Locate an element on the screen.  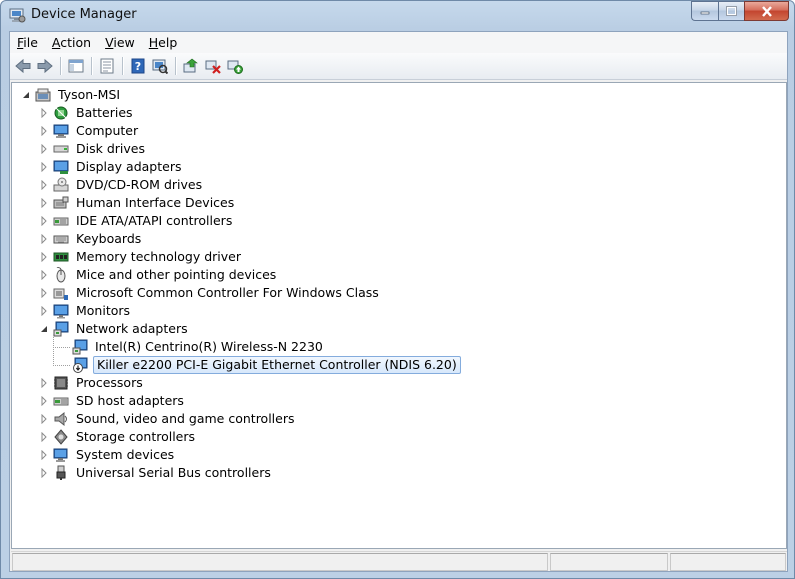
maximize-button is located at coordinates (731, 11).